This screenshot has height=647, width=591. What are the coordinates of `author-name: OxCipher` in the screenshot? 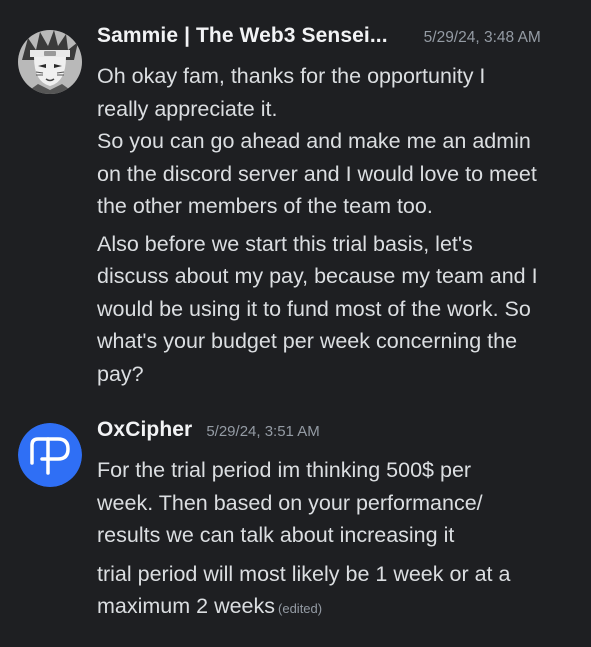 It's located at (144, 430).